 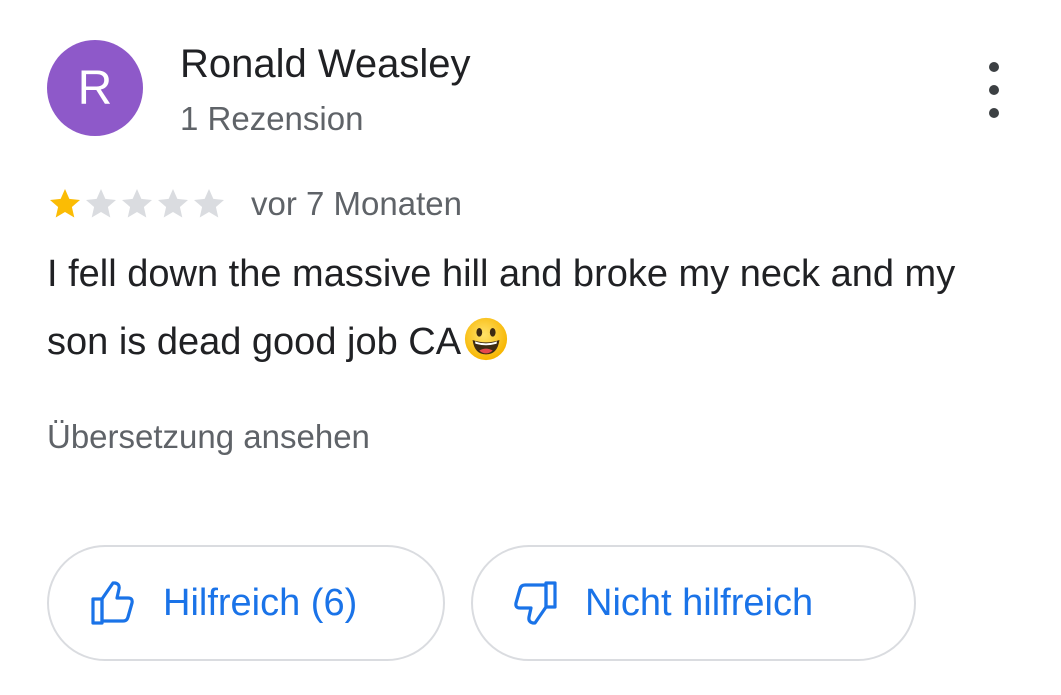 I want to click on avatar: R, so click(x=95, y=88).